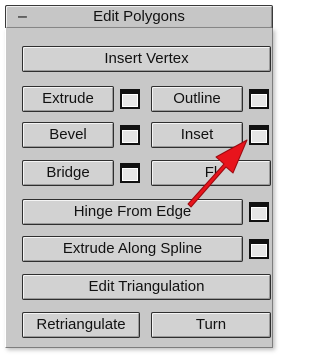 This screenshot has width=320, height=358. I want to click on rollout-header: – Edit Polygons, so click(139, 17).